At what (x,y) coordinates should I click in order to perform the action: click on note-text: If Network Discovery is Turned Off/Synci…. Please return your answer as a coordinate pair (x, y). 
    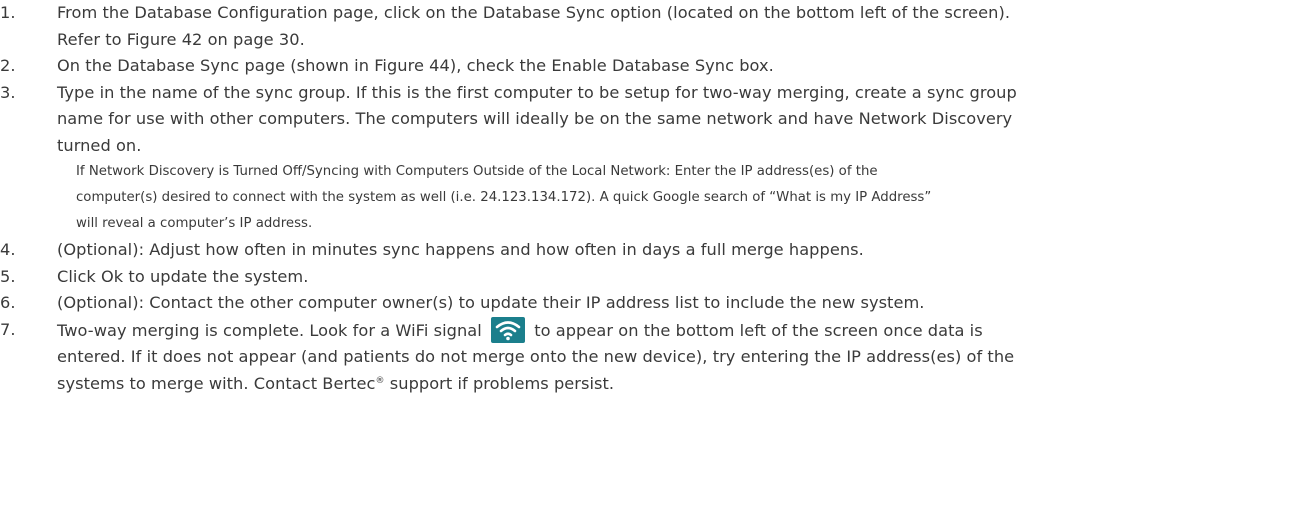
    Looking at the image, I should click on (477, 171).